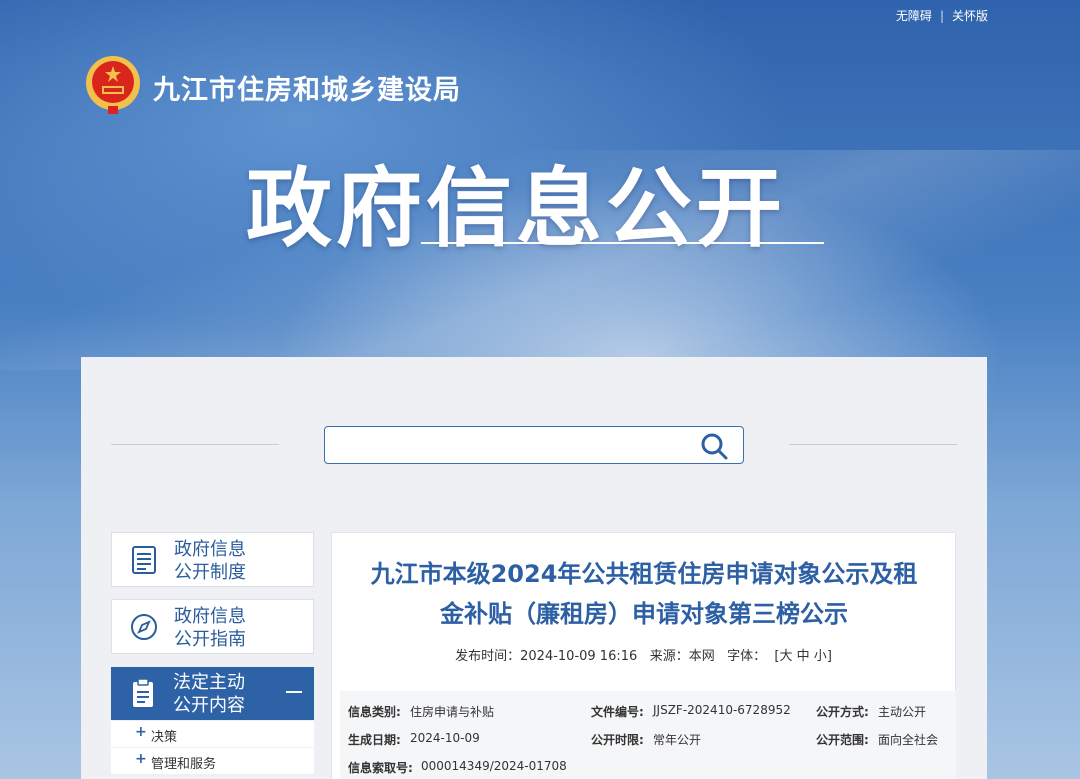 The width and height of the screenshot is (1080, 779). What do you see at coordinates (722, 710) in the screenshot?
I see `doc-no-value: JJSZF-202410-6728952` at bounding box center [722, 710].